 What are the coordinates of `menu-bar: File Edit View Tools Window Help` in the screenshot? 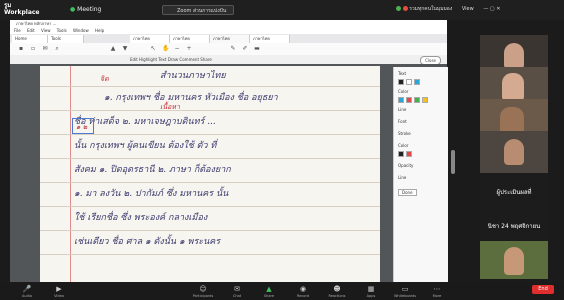 It's located at (228, 30).